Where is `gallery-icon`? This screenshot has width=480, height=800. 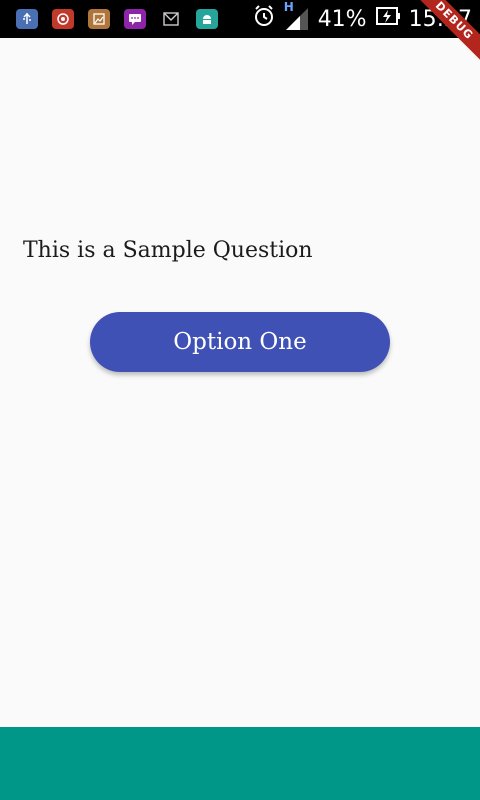 gallery-icon is located at coordinates (99, 19).